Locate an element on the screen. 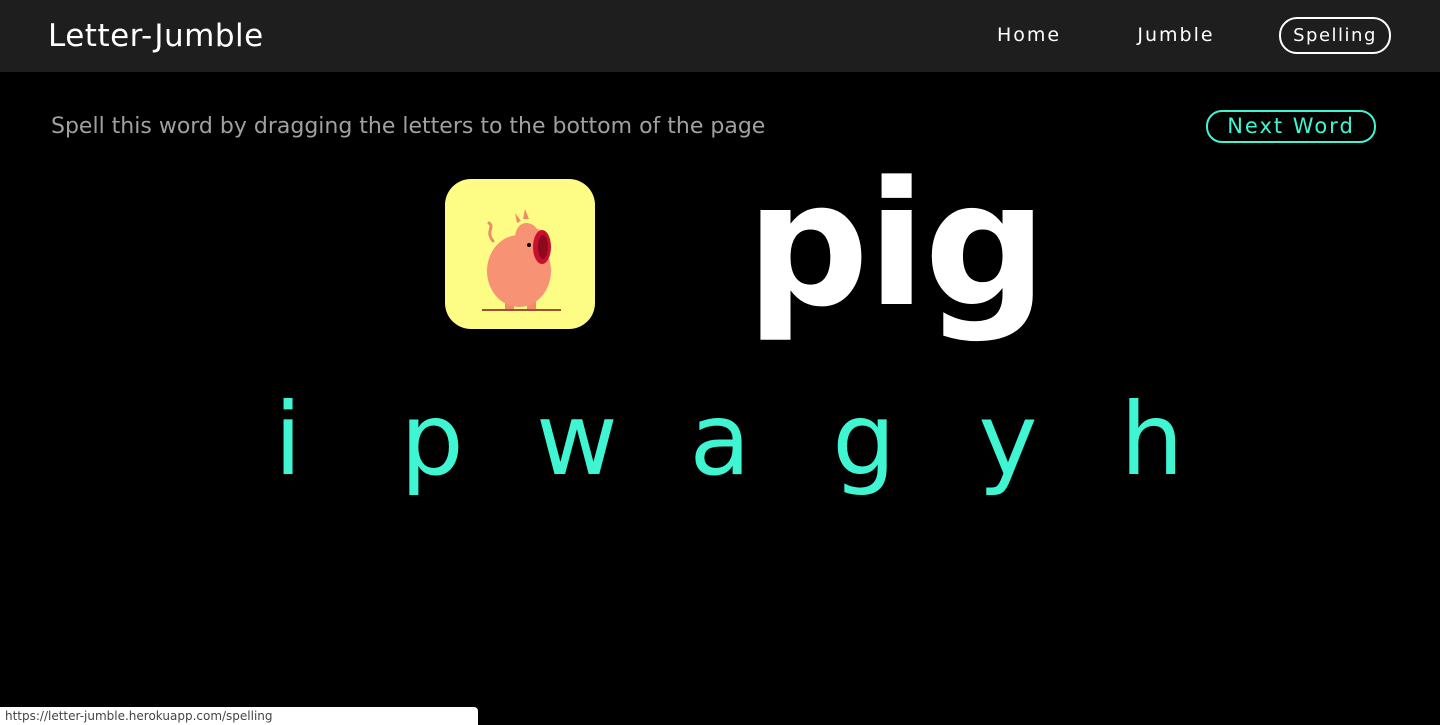 This screenshot has width=1440, height=725. navbar: Letter-Jumble Home Jumble Spelling is located at coordinates (720, 36).